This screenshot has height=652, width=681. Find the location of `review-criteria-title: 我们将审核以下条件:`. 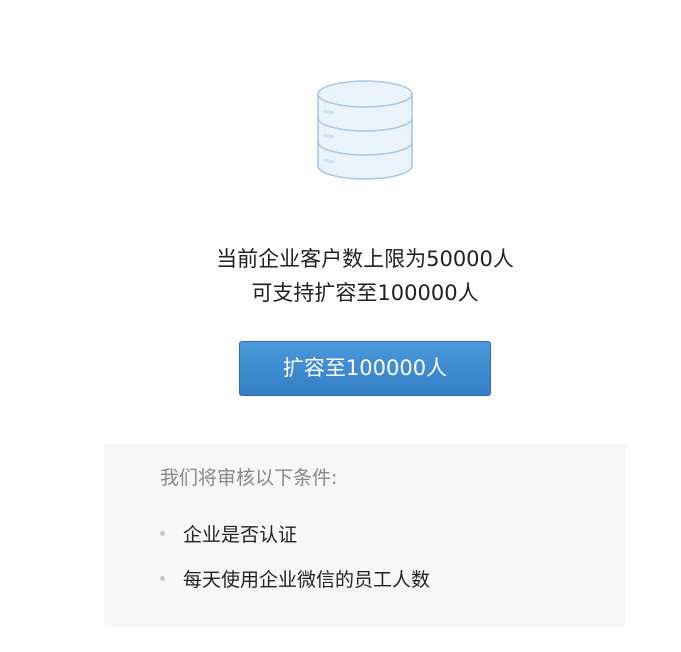

review-criteria-title: 我们将审核以下条件: is located at coordinates (249, 478).